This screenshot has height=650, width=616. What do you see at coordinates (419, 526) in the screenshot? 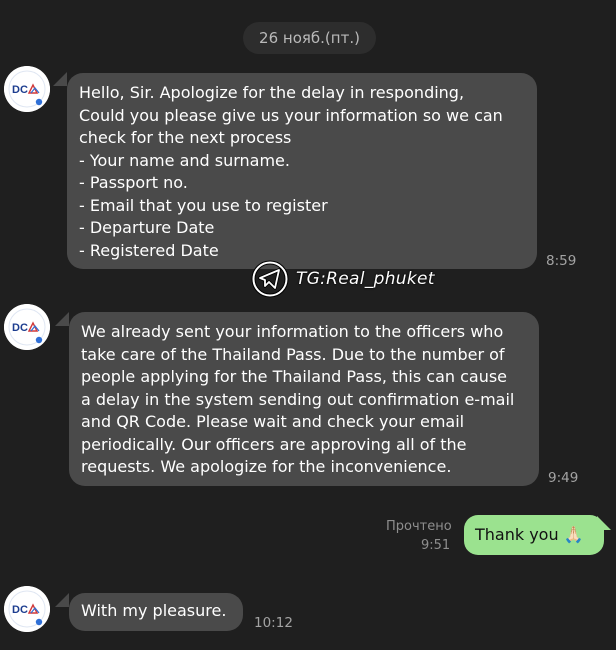
I see `read-status: Прочтено` at bounding box center [419, 526].